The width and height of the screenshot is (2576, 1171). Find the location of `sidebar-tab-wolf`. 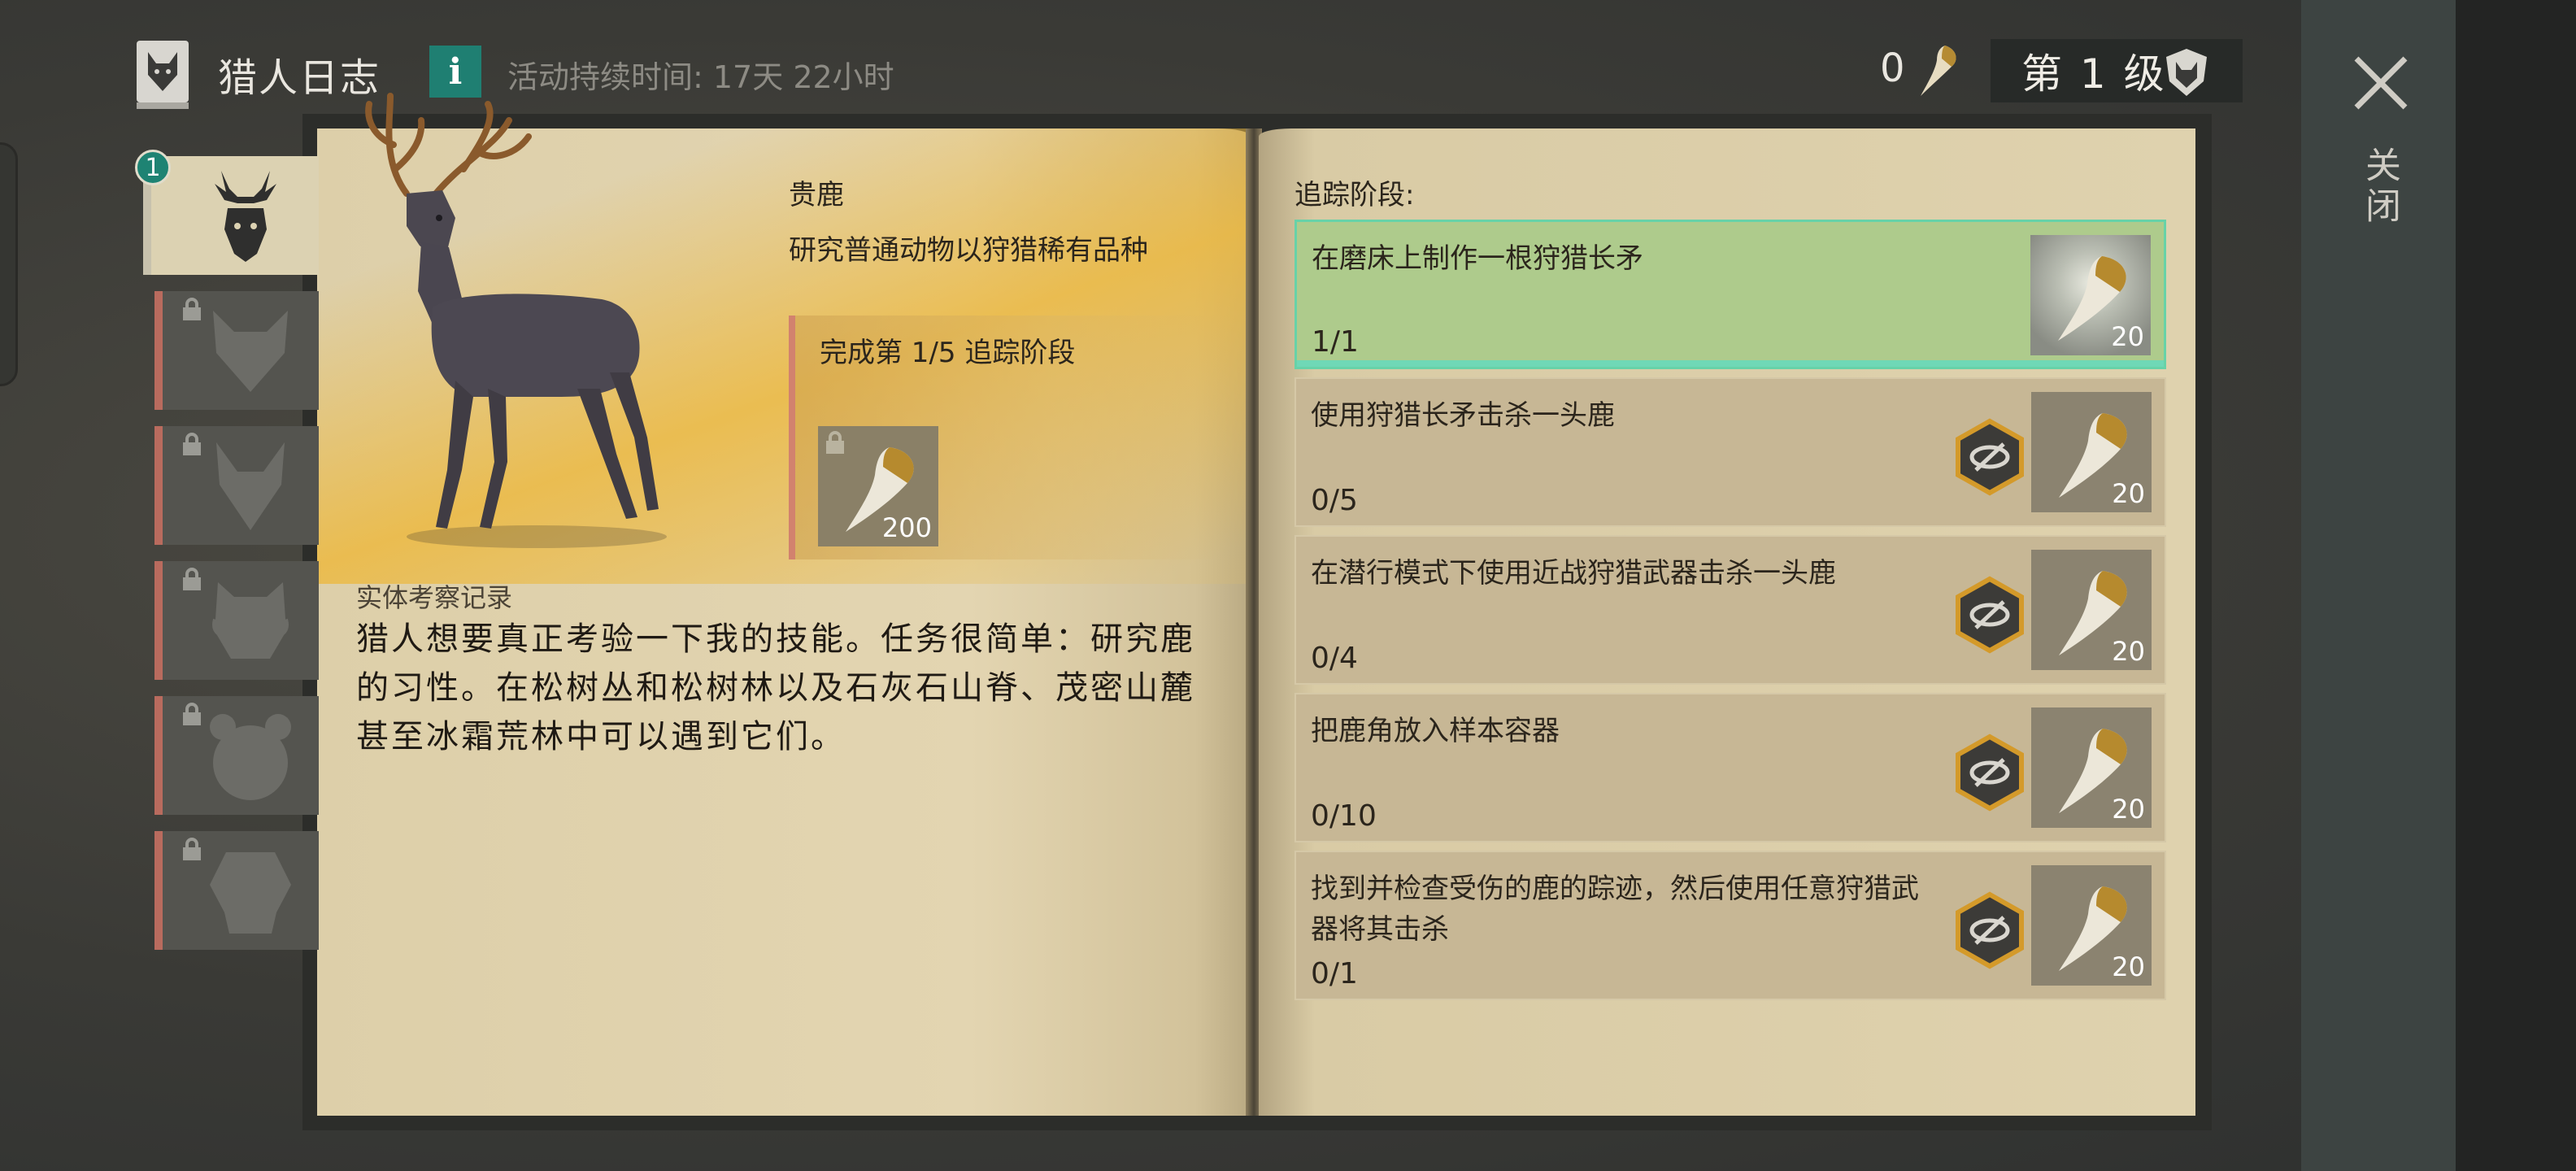

sidebar-tab-wolf is located at coordinates (237, 351).